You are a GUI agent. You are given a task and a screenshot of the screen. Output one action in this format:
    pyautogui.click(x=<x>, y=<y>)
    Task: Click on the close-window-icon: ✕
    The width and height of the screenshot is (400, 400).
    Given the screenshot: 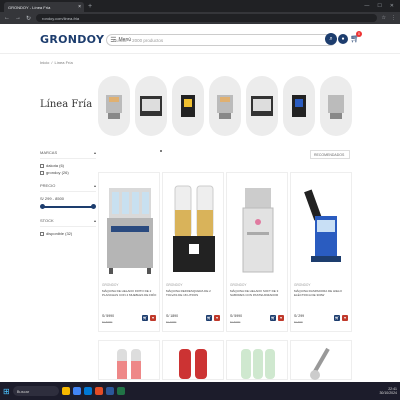 What is the action you would take?
    pyautogui.click(x=392, y=6)
    